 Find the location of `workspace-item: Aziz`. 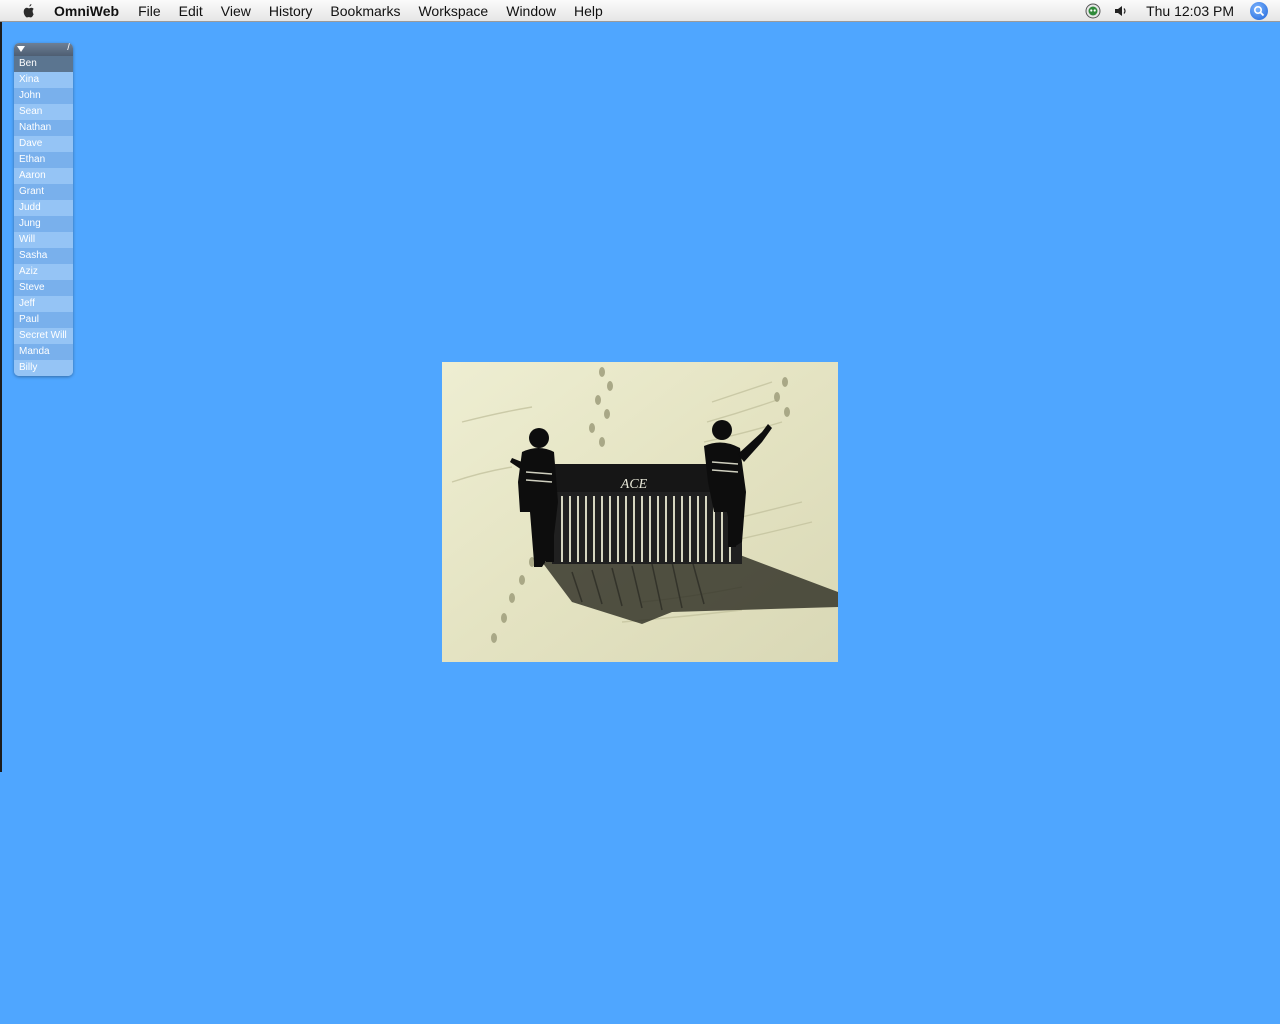

workspace-item: Aziz is located at coordinates (43, 272).